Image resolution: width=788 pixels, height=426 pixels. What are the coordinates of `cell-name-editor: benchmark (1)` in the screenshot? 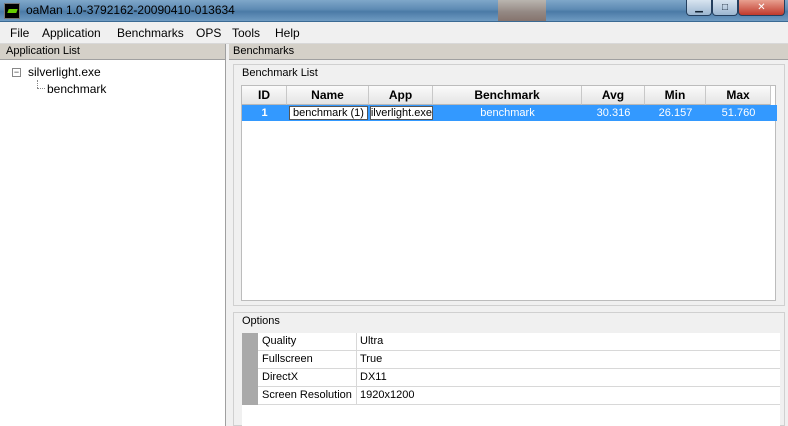 It's located at (328, 113).